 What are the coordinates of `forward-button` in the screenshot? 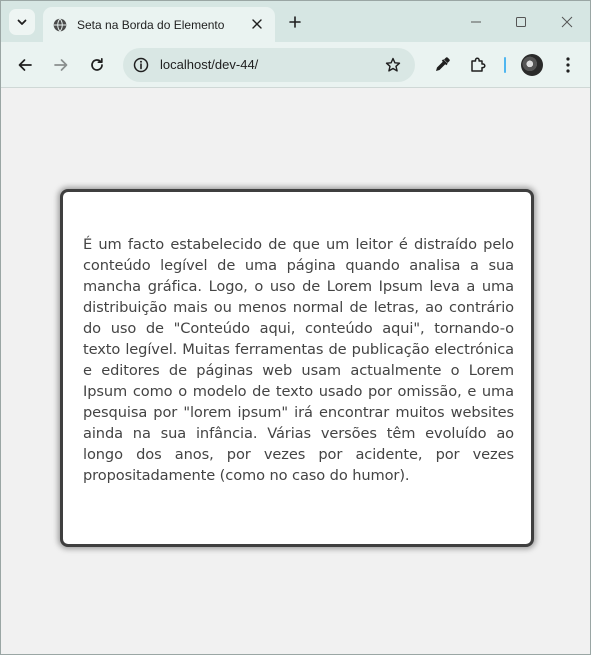 It's located at (61, 65).